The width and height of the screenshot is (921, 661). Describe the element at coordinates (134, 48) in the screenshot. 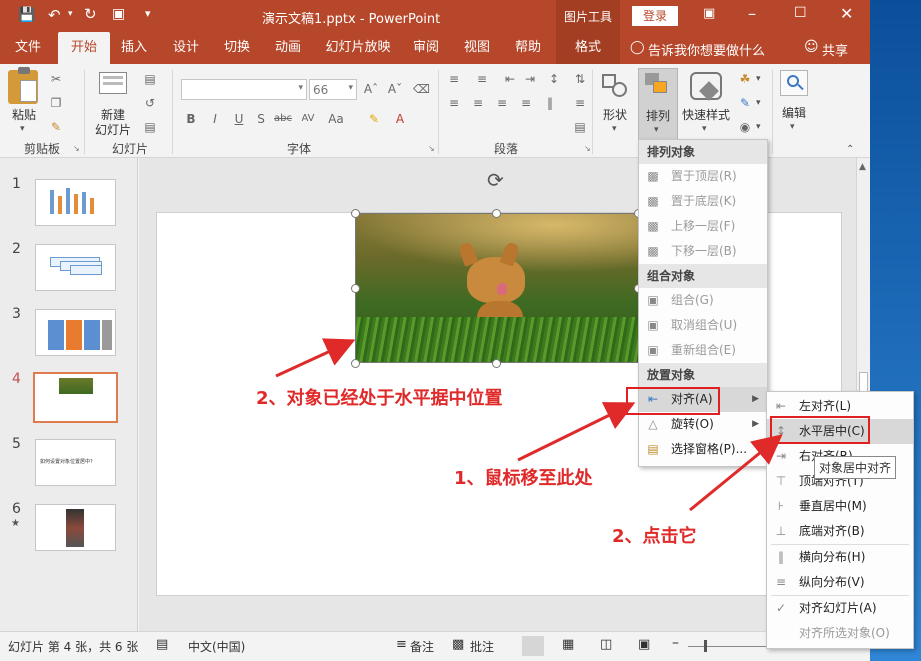

I see `tab-insert: 插入` at that location.